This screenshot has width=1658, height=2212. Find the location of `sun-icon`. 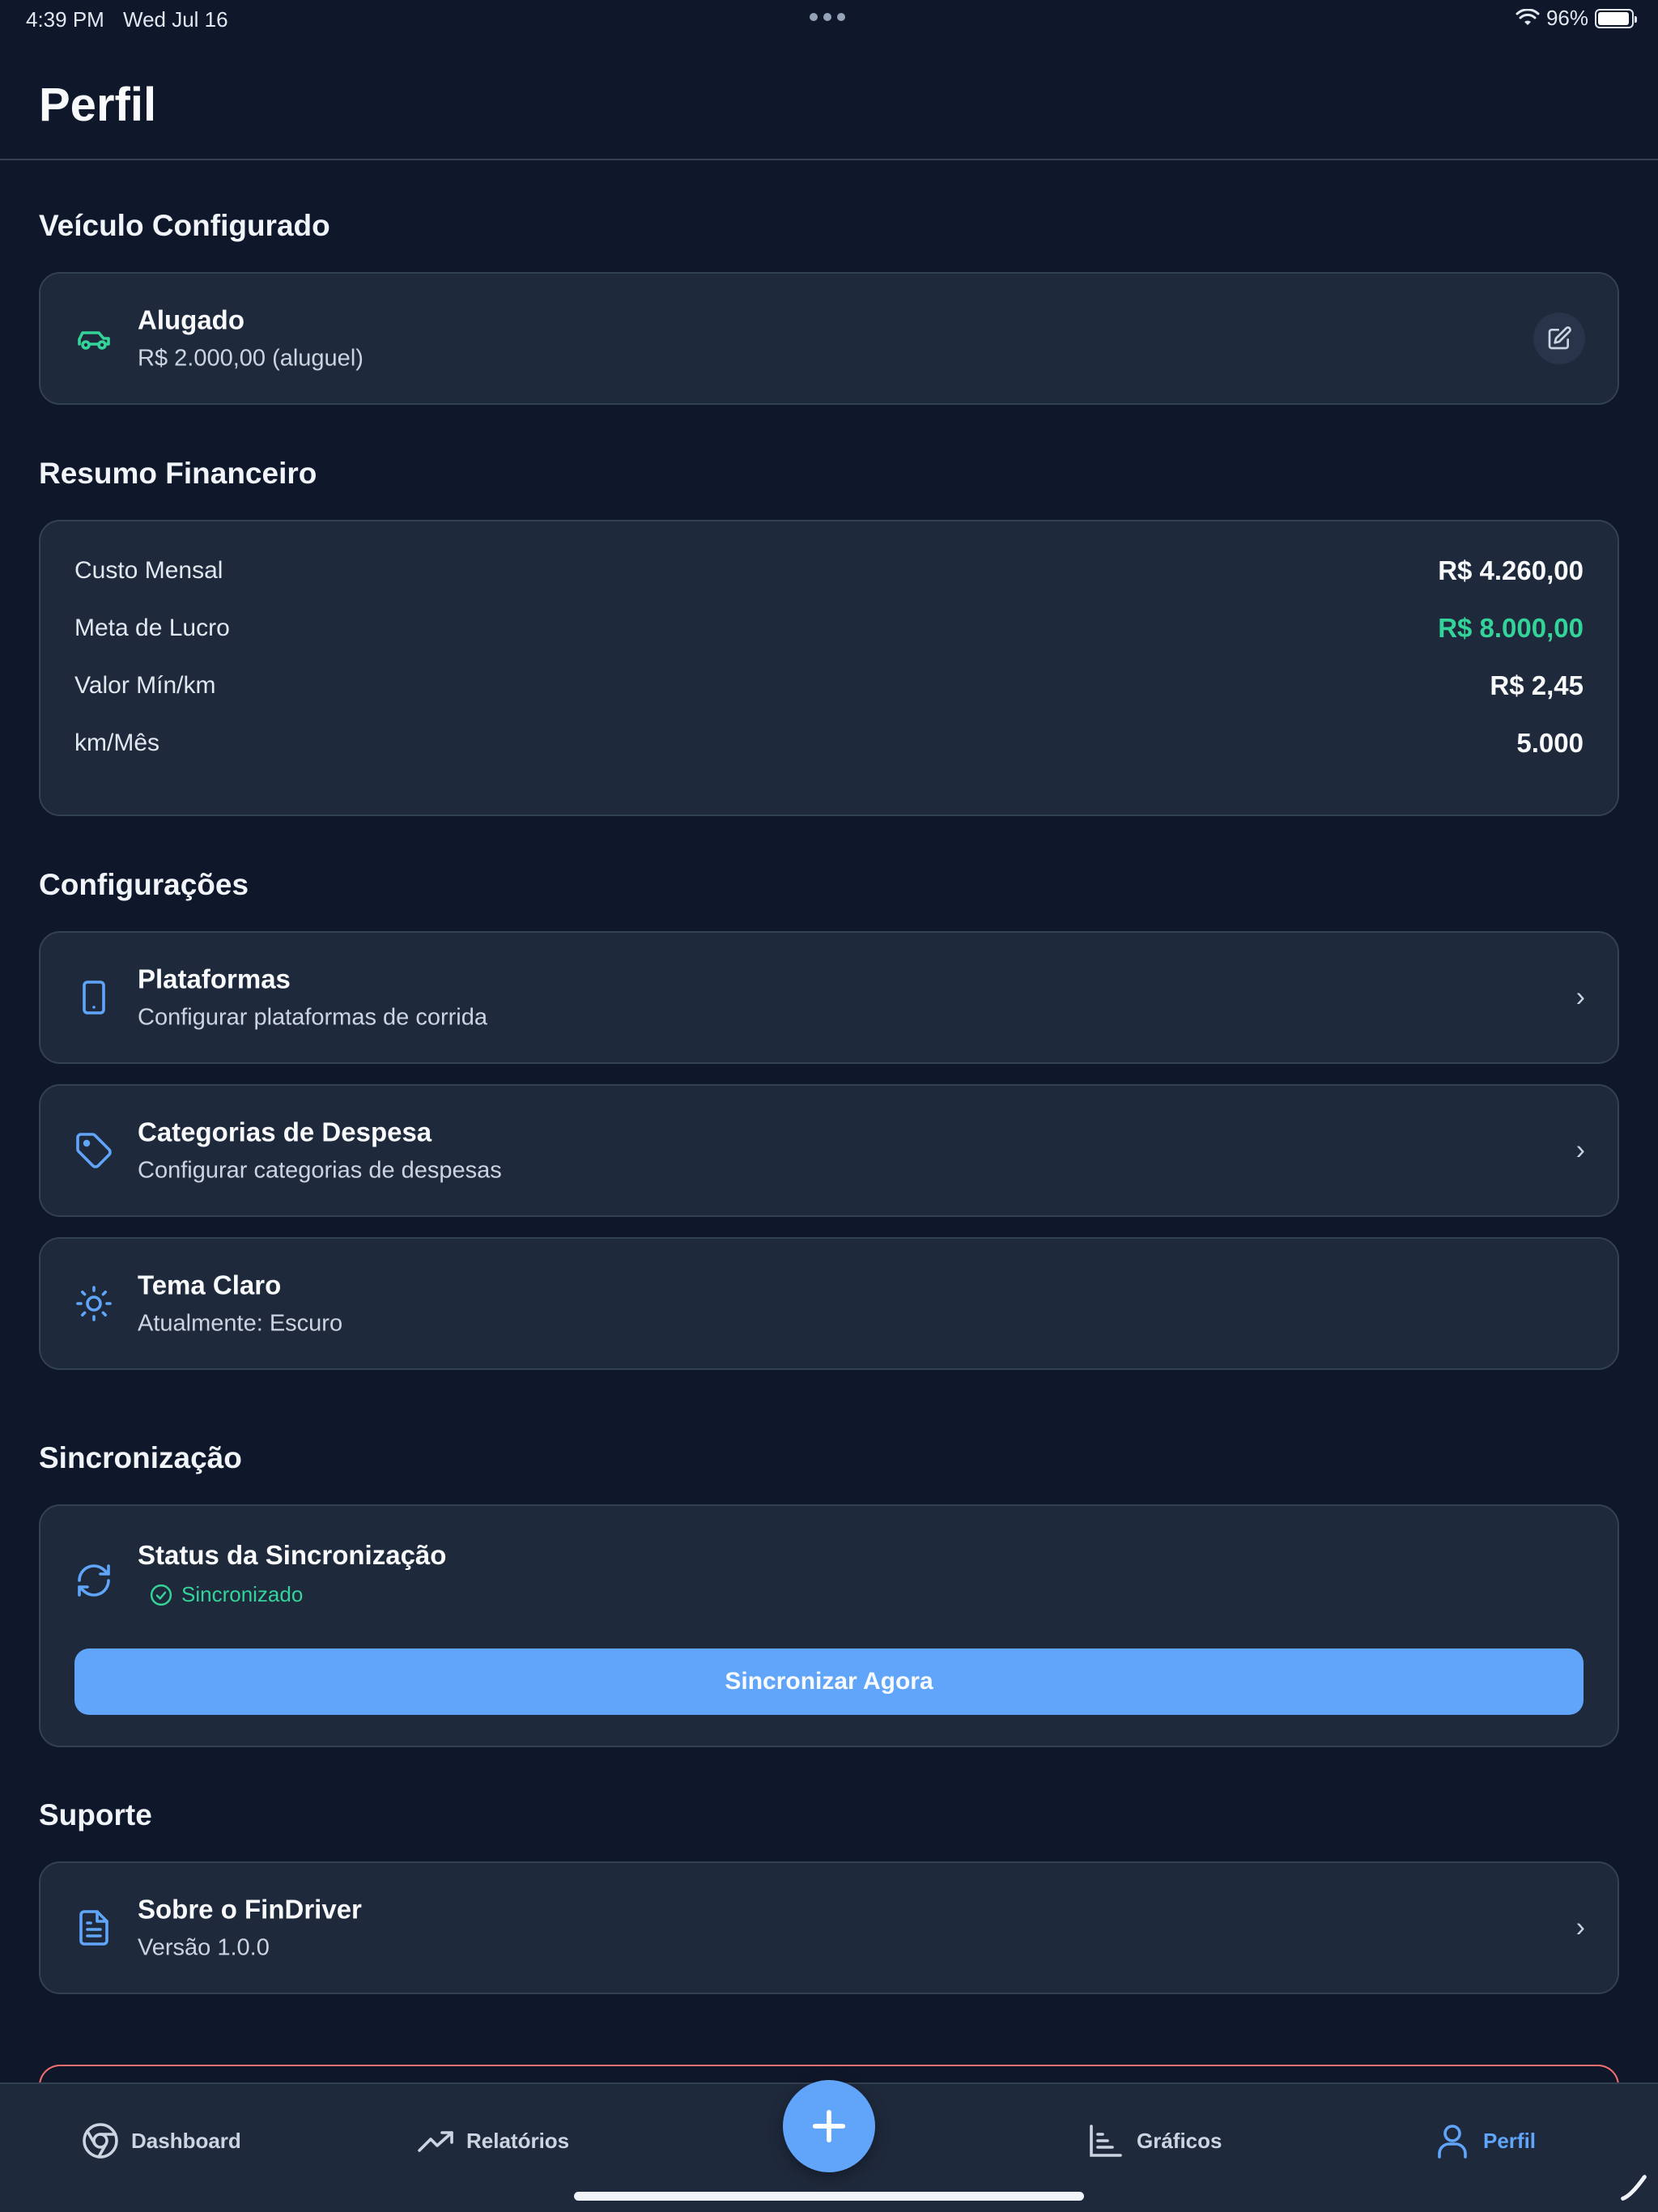

sun-icon is located at coordinates (94, 1304).